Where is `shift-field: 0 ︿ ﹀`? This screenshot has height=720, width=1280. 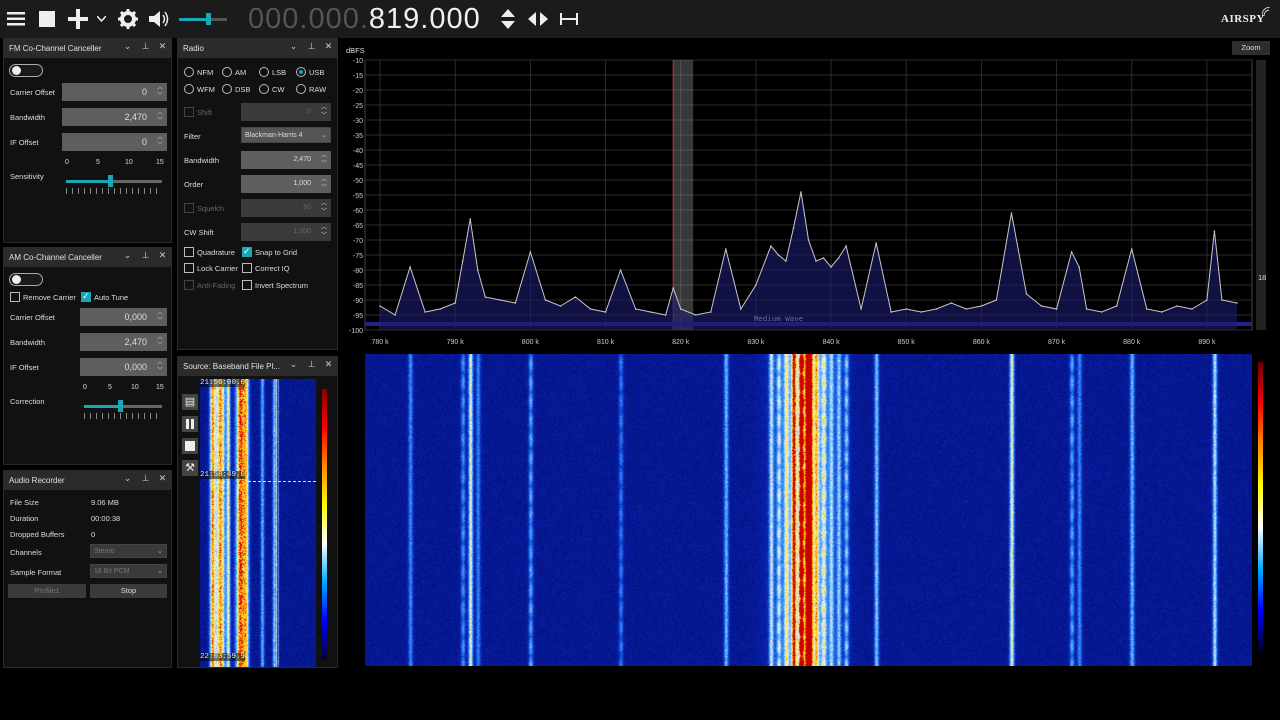 shift-field: 0 ︿ ﹀ is located at coordinates (286, 112).